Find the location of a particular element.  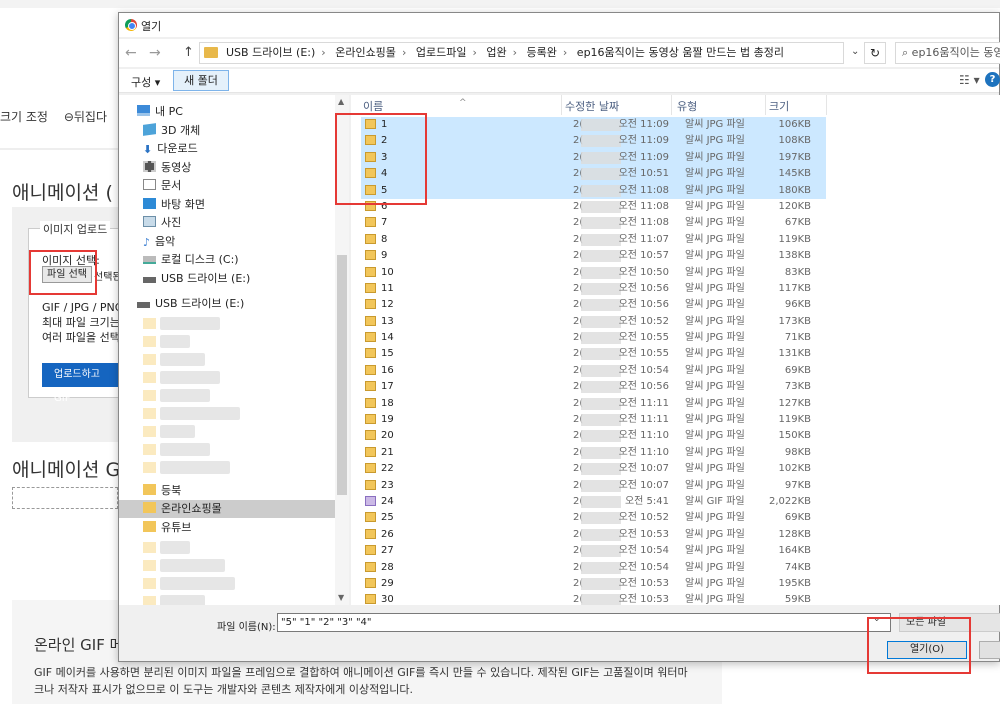

file-row: 29 2(오전 10:53 알씨 JPG 파일 195KB is located at coordinates (593, 584).